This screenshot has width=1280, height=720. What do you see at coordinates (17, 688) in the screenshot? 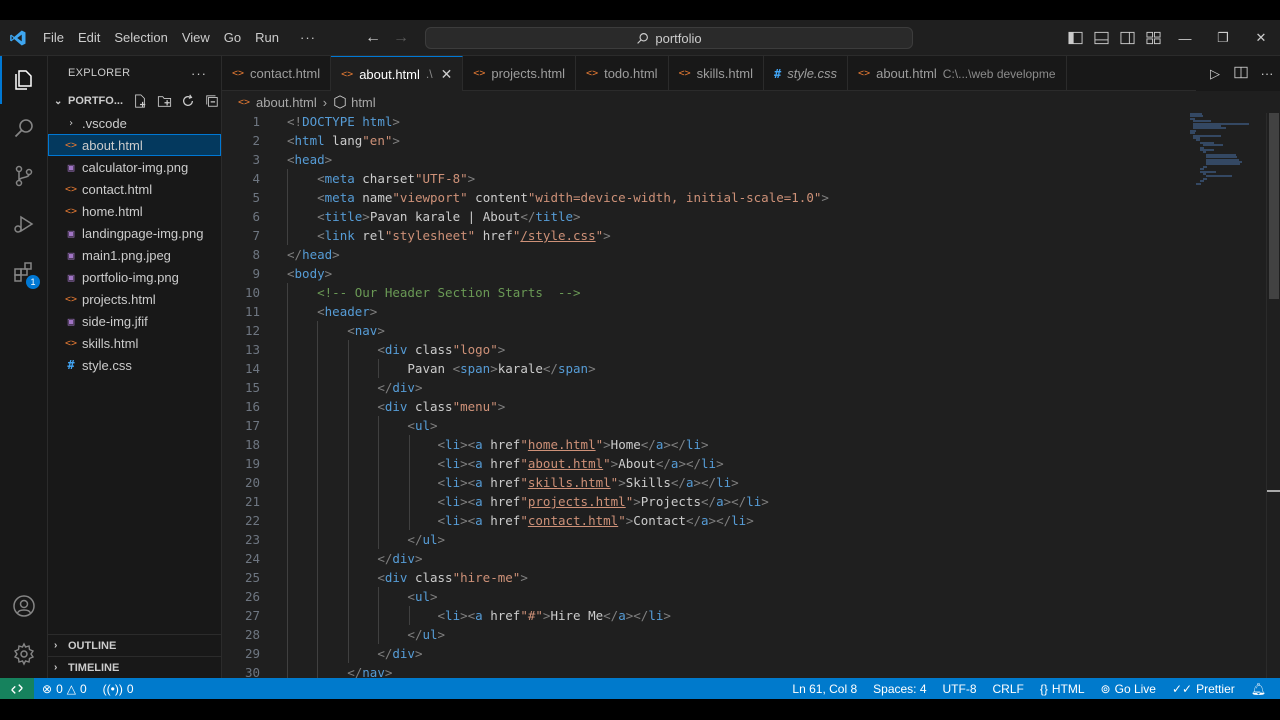
I see `remote-indicator-icon` at bounding box center [17, 688].